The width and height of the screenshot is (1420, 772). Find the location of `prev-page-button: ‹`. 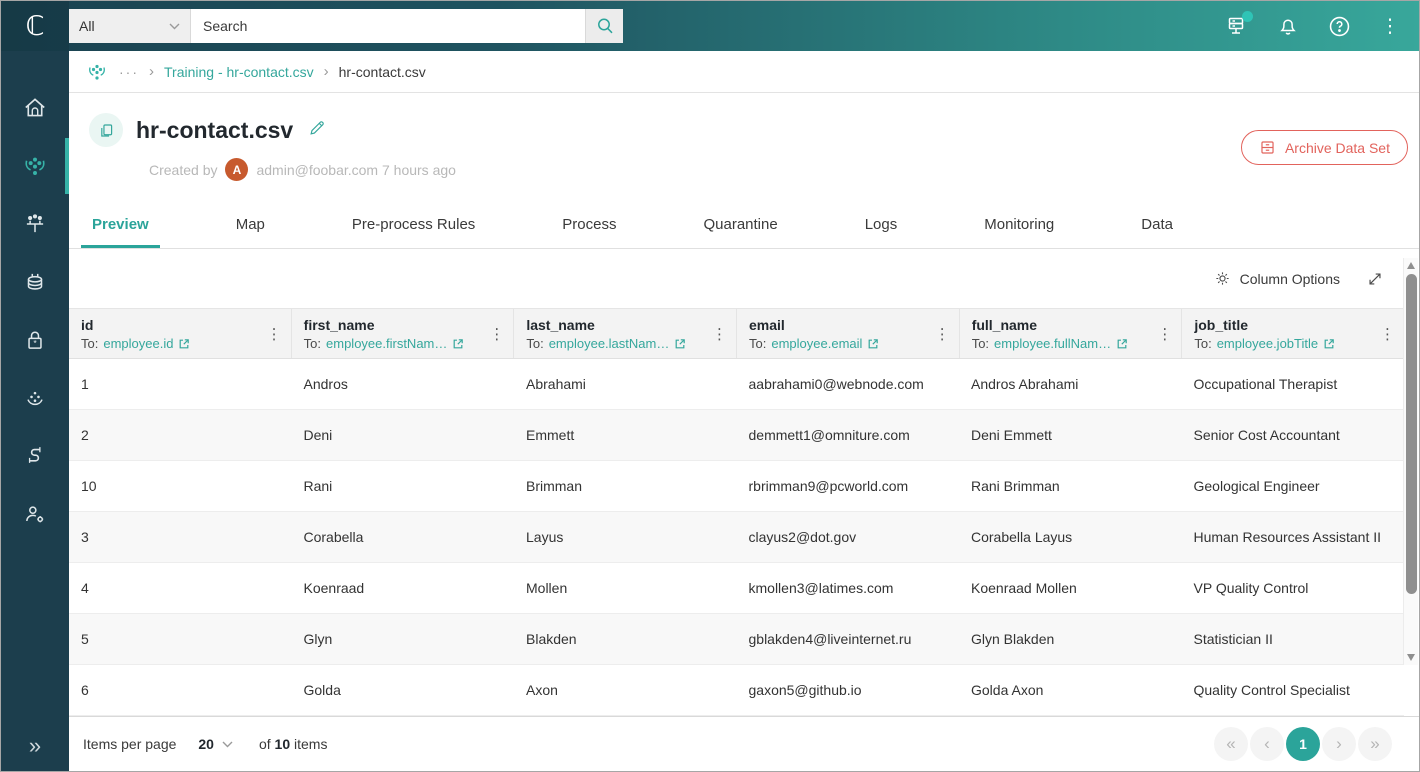

prev-page-button: ‹ is located at coordinates (1267, 744).